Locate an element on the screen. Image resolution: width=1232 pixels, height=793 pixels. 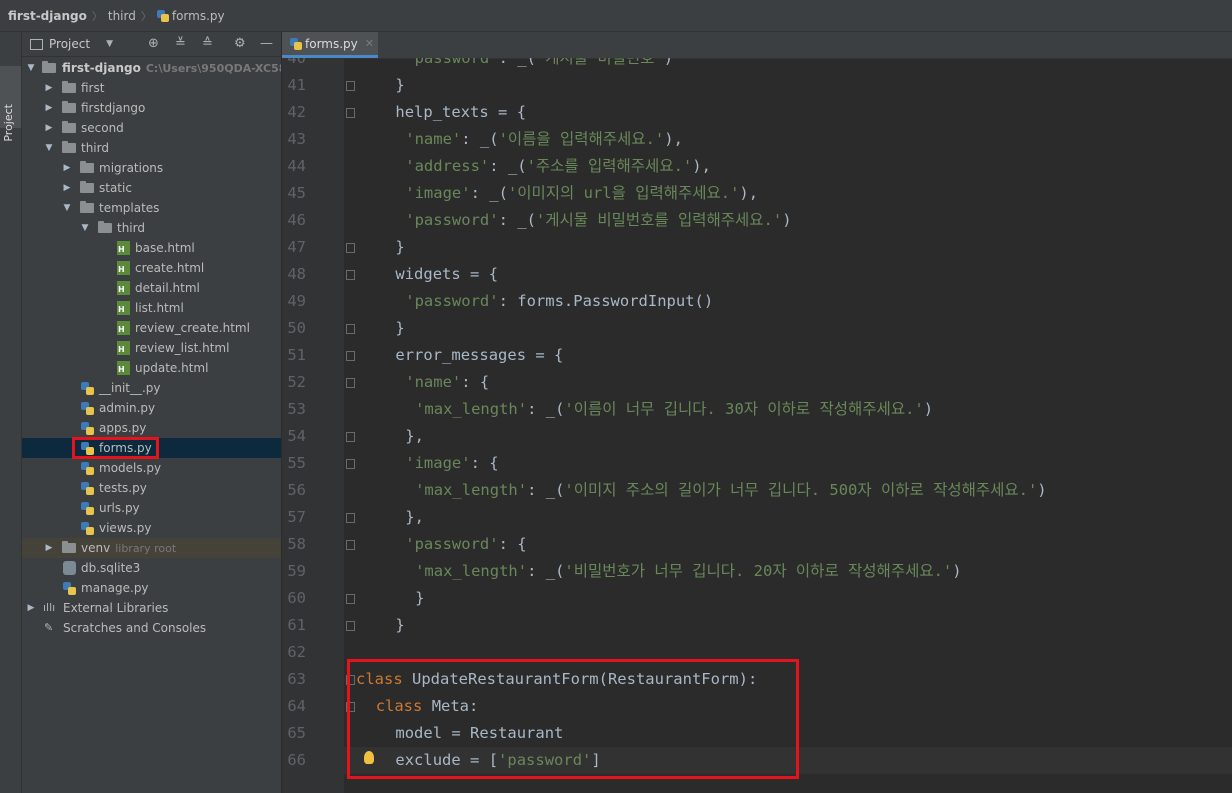
tree-item: admin.py is located at coordinates (151, 408).